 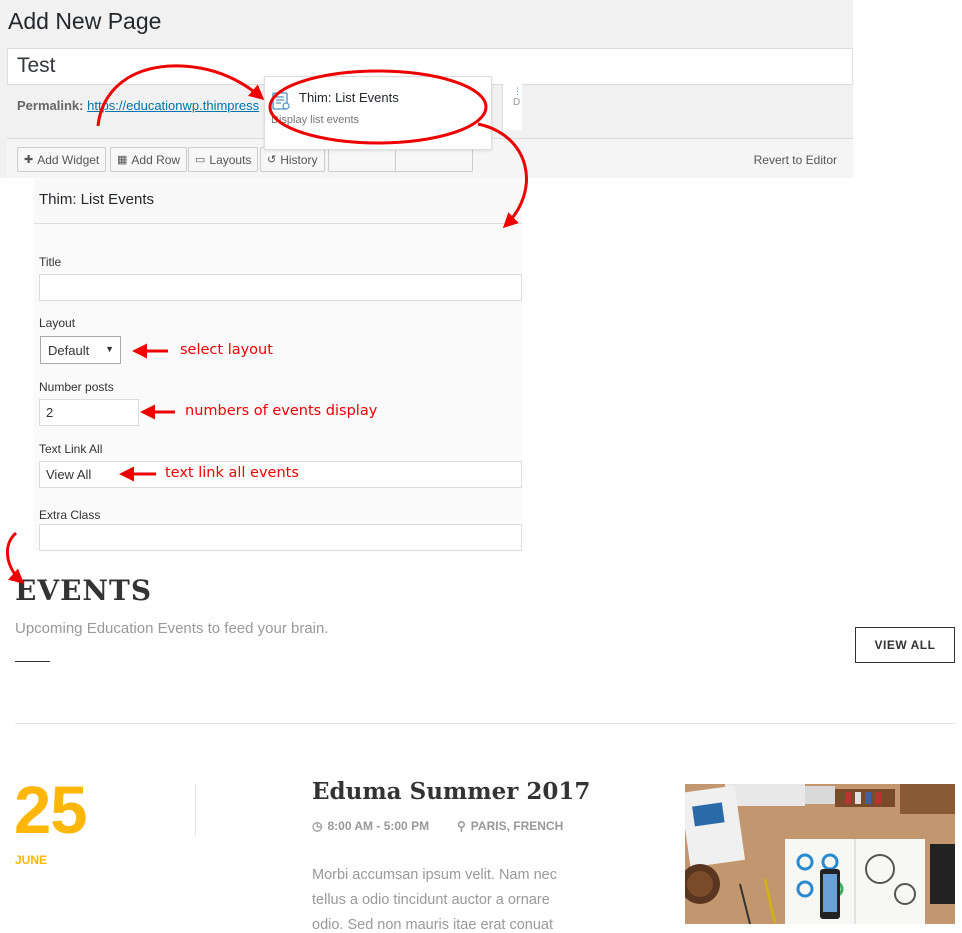 What do you see at coordinates (502, 175) in the screenshot?
I see `arrow-to-form` at bounding box center [502, 175].